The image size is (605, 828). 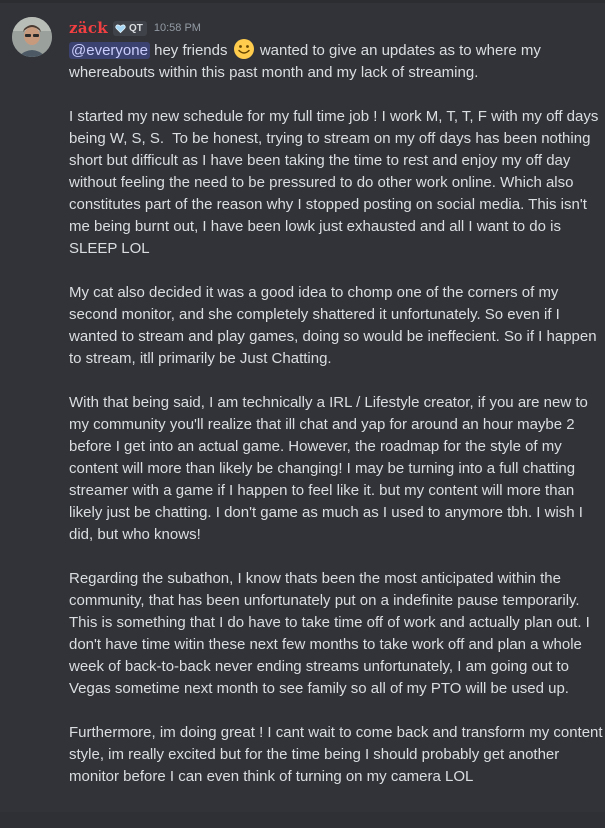 What do you see at coordinates (244, 49) in the screenshot?
I see `slightly-smiling-face-icon` at bounding box center [244, 49].